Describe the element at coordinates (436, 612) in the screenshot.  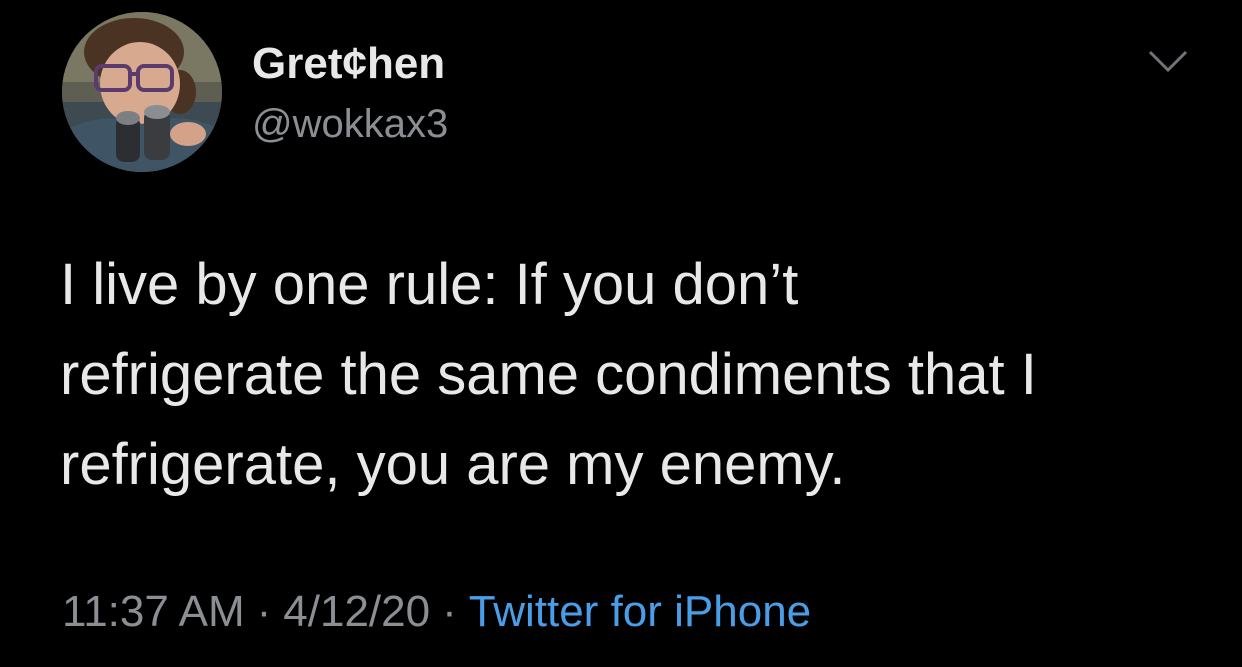
I see `tweet-meta: 11:37 AM · 4/12/20 · Twitter for iPhone` at that location.